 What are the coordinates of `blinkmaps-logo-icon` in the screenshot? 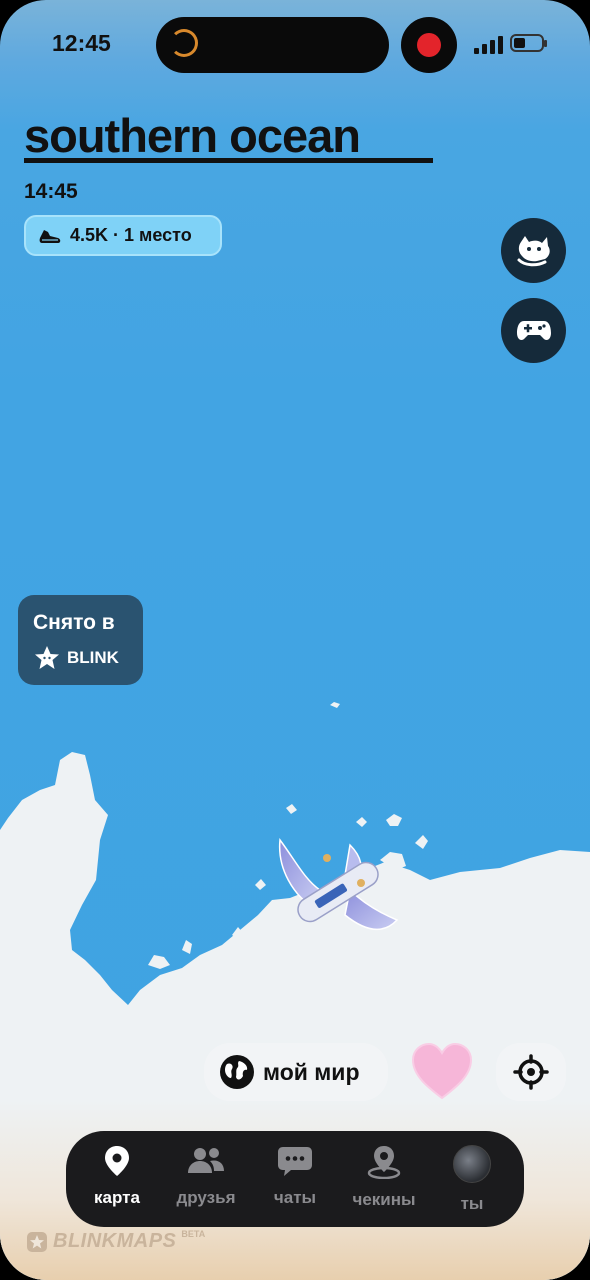 It's located at (37, 1241).